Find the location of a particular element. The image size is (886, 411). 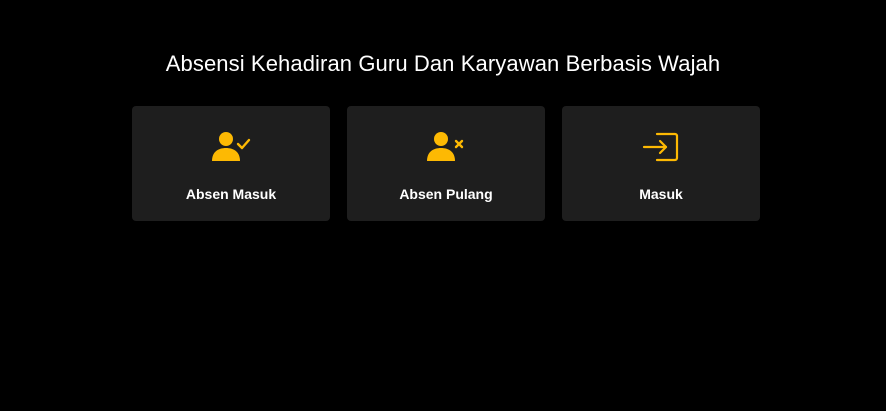

masuk-button: Masuk is located at coordinates (661, 163).